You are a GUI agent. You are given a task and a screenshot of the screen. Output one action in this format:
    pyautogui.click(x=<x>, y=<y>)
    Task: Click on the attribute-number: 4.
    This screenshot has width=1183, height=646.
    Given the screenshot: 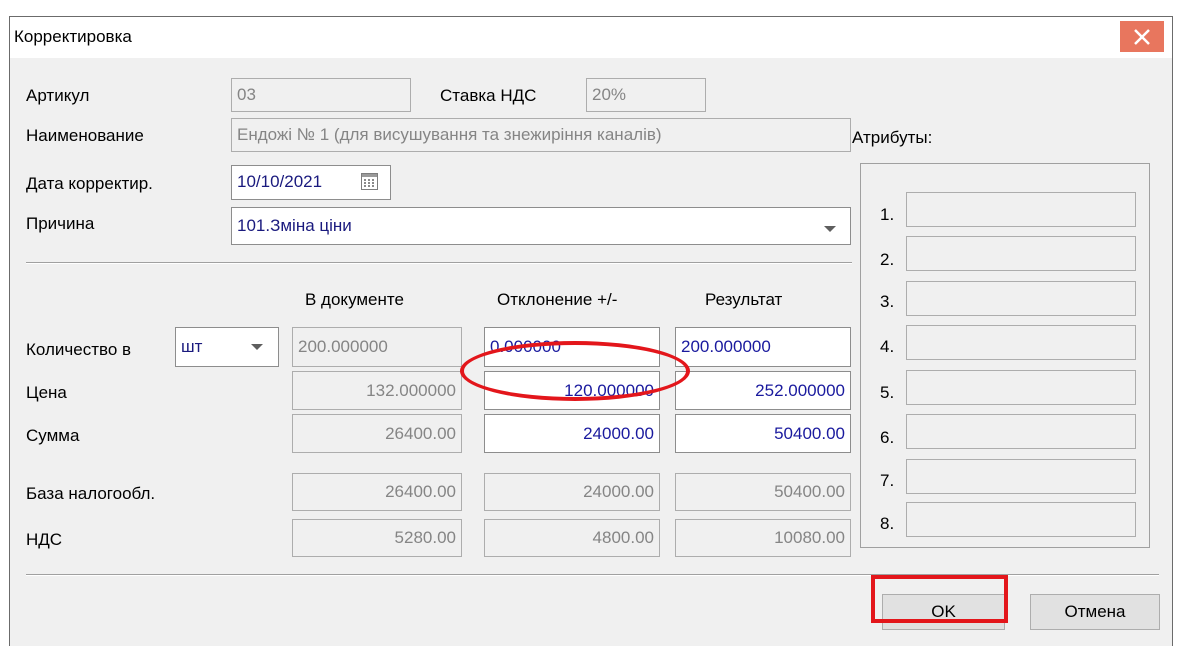 What is the action you would take?
    pyautogui.click(x=887, y=346)
    